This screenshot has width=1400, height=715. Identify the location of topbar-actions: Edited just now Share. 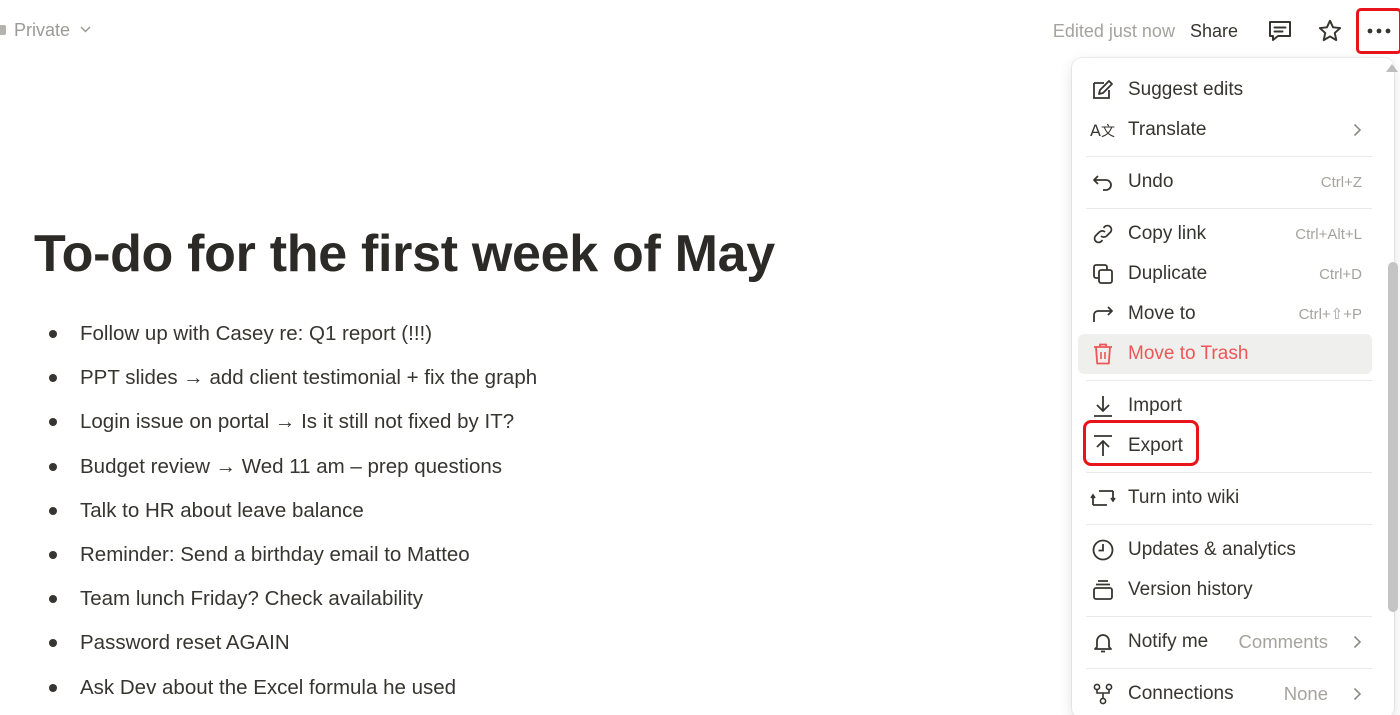
(1226, 31).